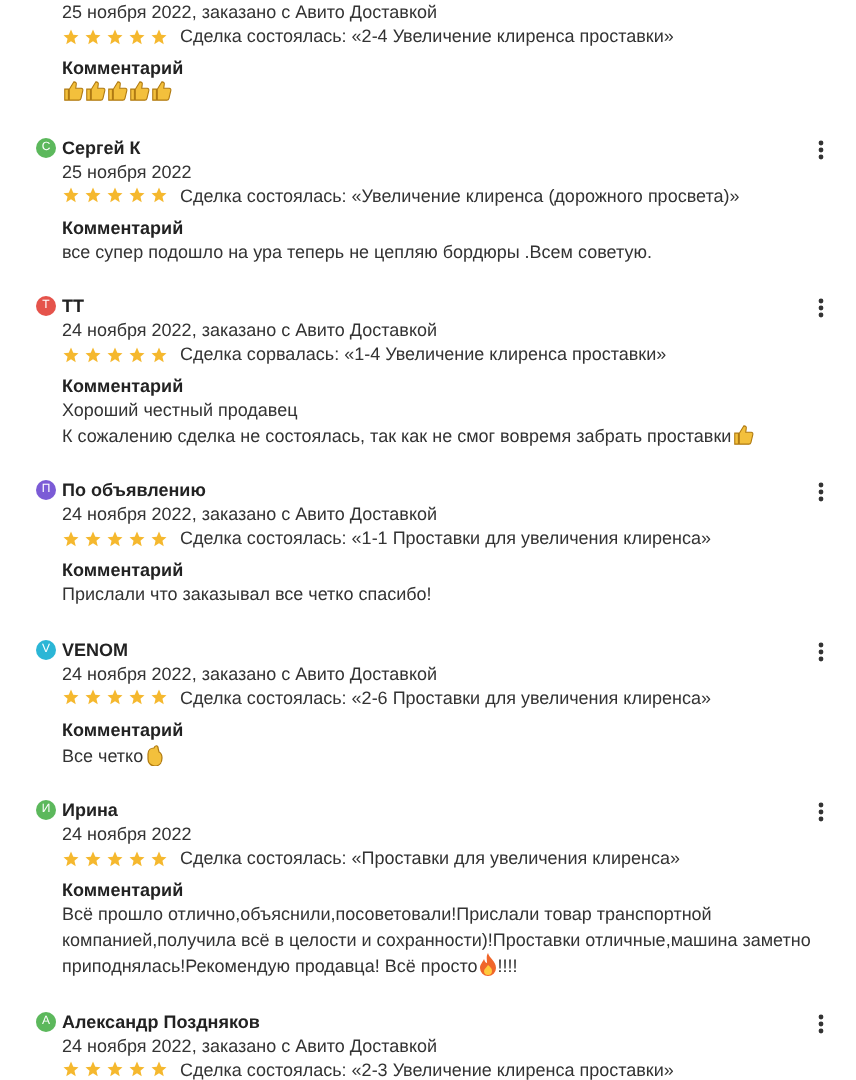 Image resolution: width=856 pixels, height=1080 pixels. What do you see at coordinates (445, 538) in the screenshot?
I see `deal-status: Сделка состоялась: «1-1 Проставки для увеличения клиренса»` at bounding box center [445, 538].